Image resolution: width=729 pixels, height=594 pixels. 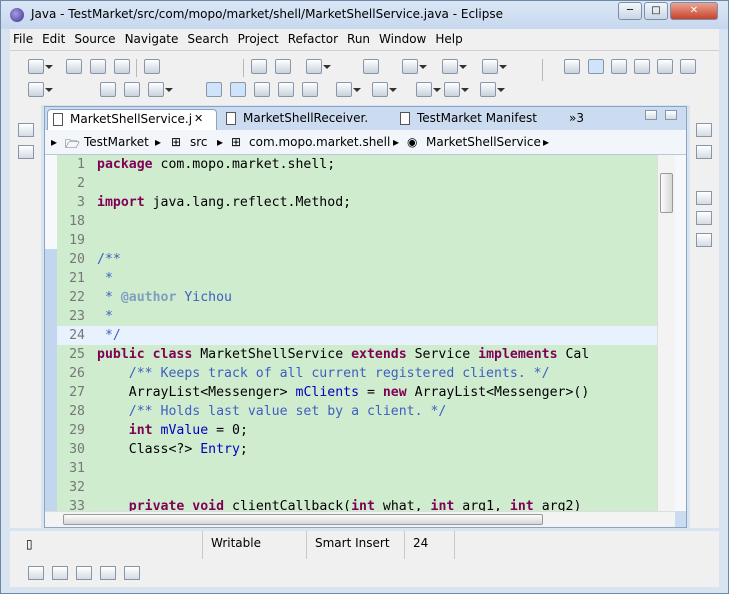 What do you see at coordinates (363, 487) in the screenshot?
I see `code-line: 32` at bounding box center [363, 487].